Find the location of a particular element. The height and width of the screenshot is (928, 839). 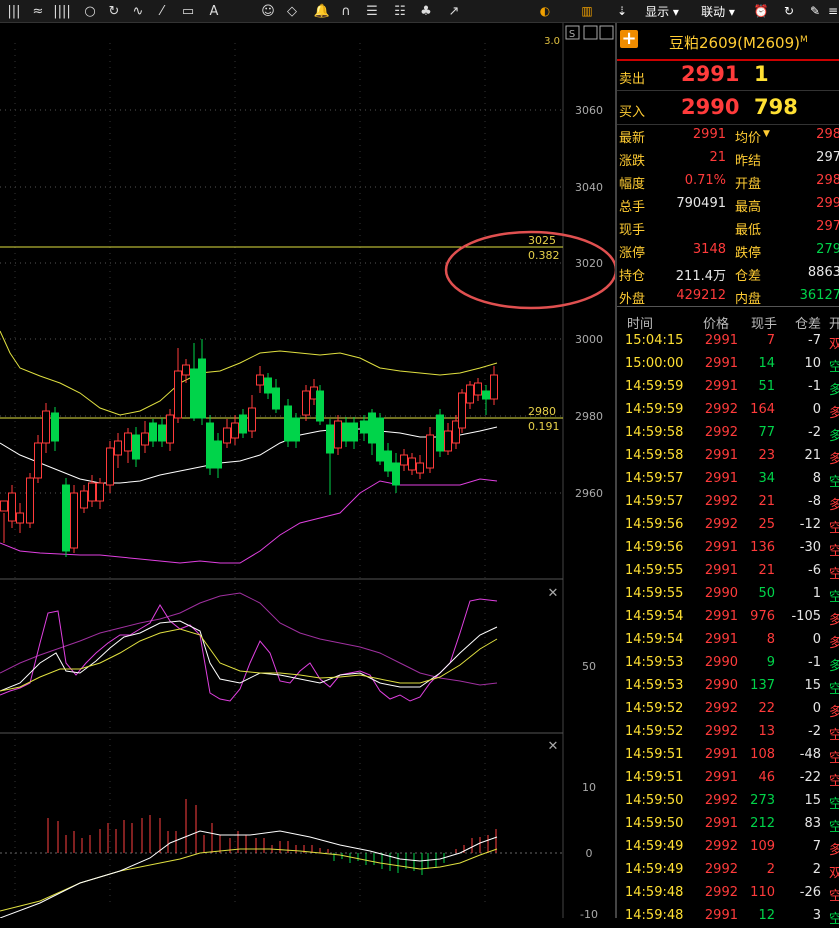

stat-value: 8863 is located at coordinates (823, 272).